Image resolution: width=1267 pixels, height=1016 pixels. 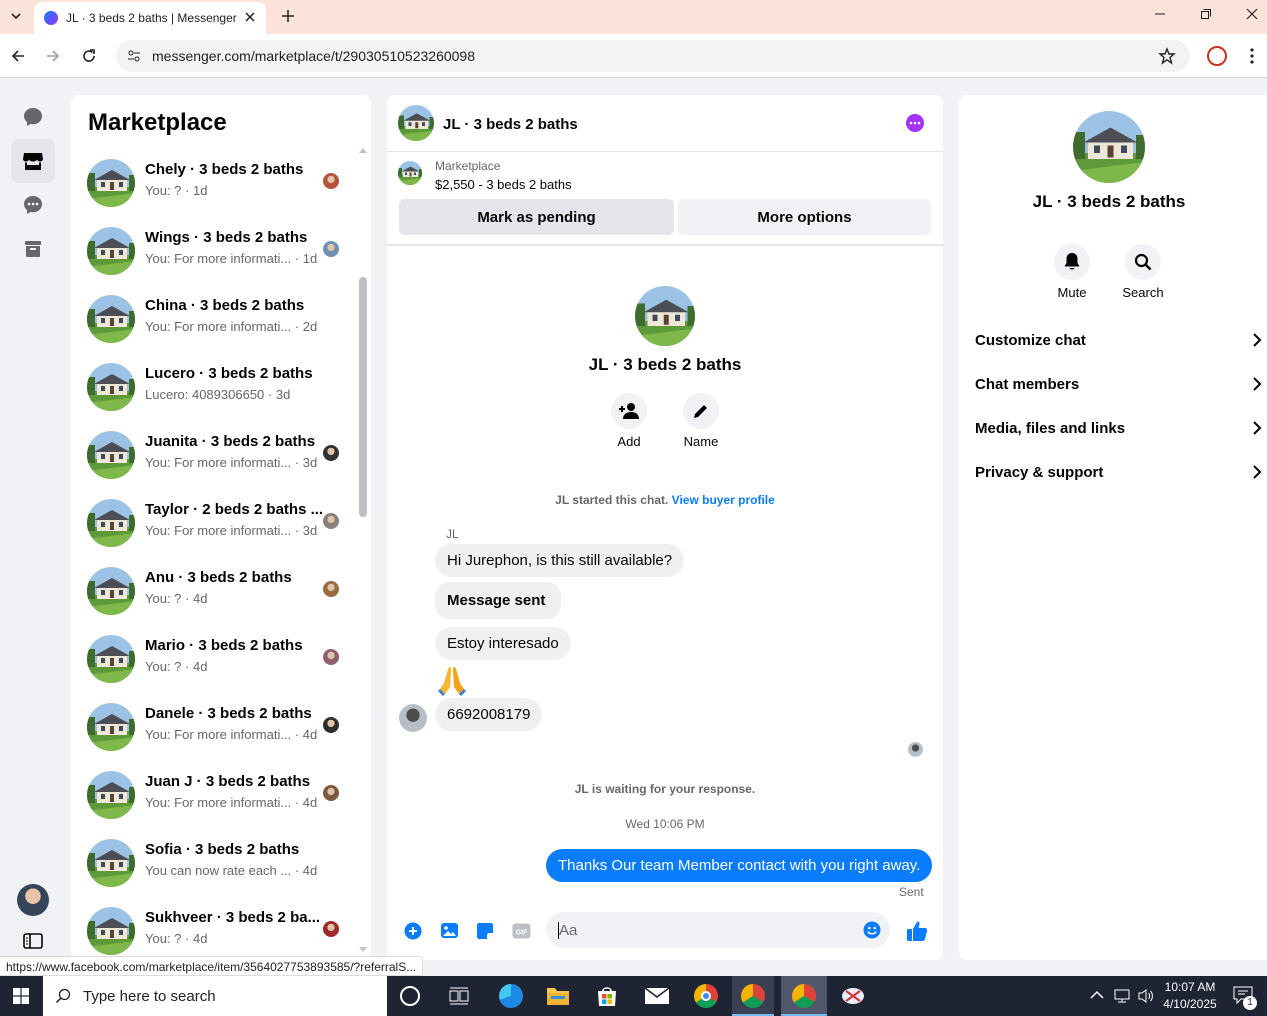 I want to click on chrome-profile-window-icon, so click(x=753, y=996).